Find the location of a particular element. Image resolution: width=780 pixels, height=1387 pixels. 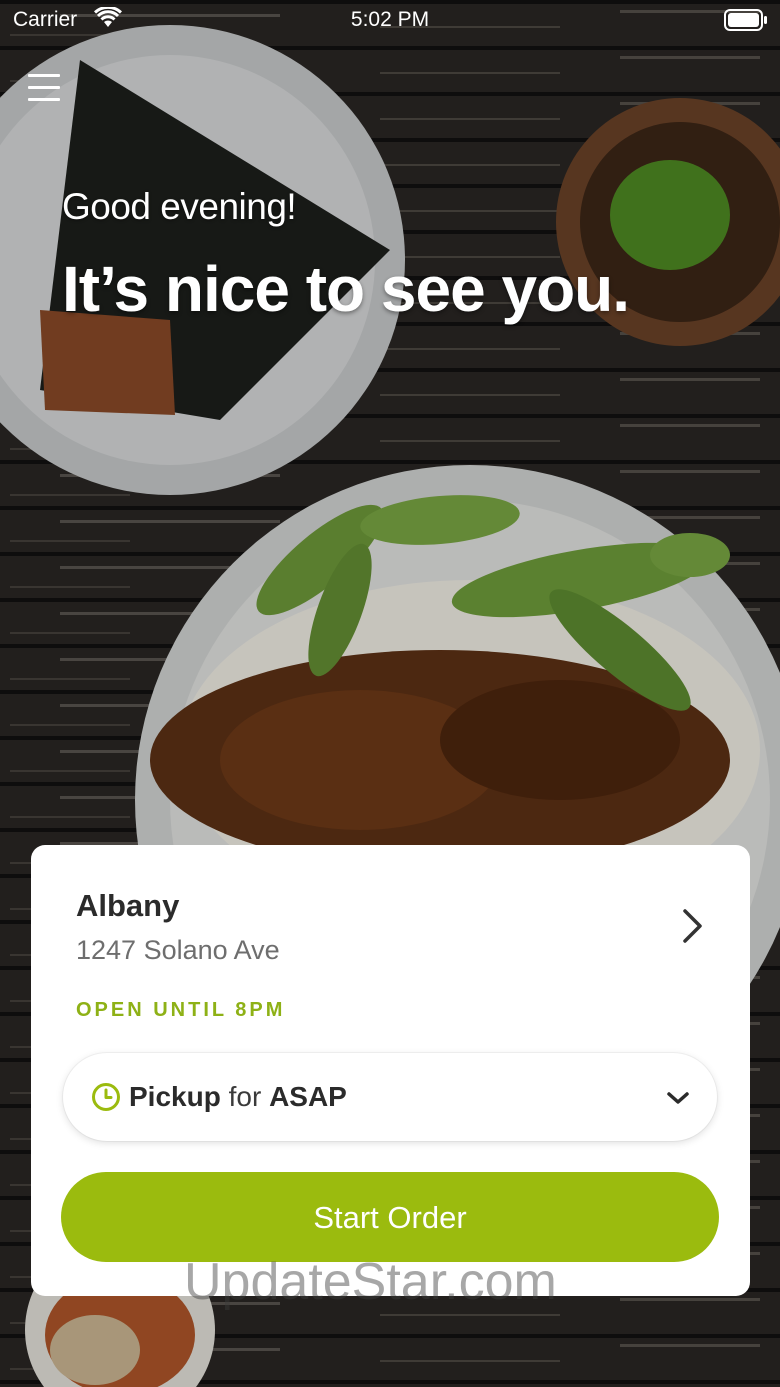

greeting-text: Good evening! is located at coordinates (179, 206).